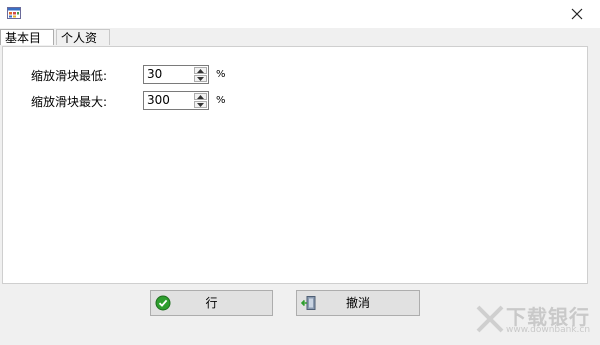 The width and height of the screenshot is (600, 345). What do you see at coordinates (176, 74) in the screenshot?
I see `min-zoom-spinner: 30` at bounding box center [176, 74].